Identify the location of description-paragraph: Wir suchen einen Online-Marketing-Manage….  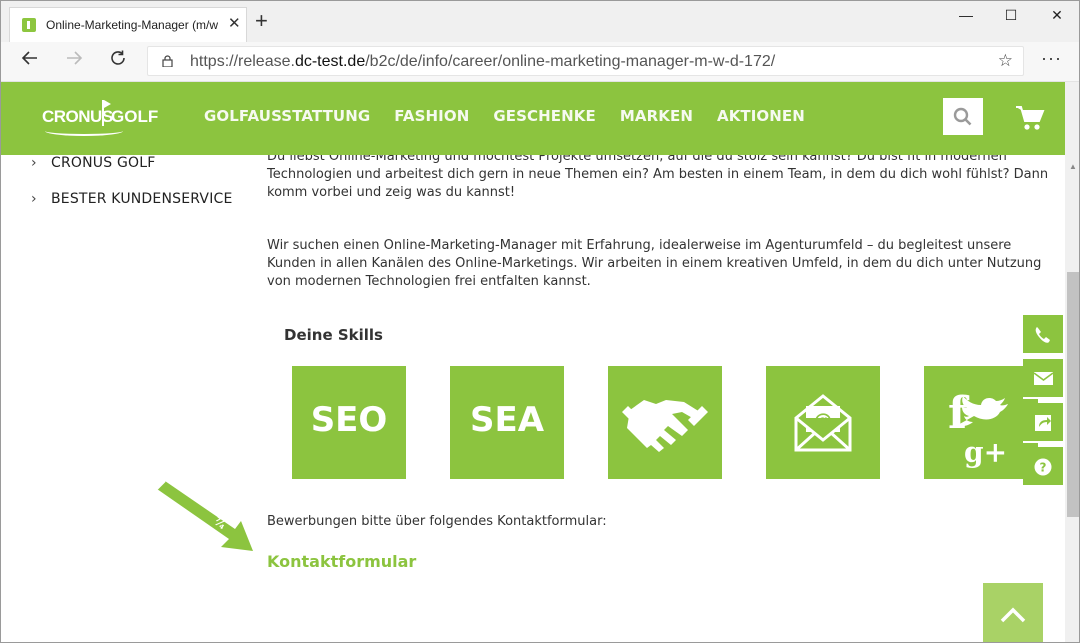
(654, 263).